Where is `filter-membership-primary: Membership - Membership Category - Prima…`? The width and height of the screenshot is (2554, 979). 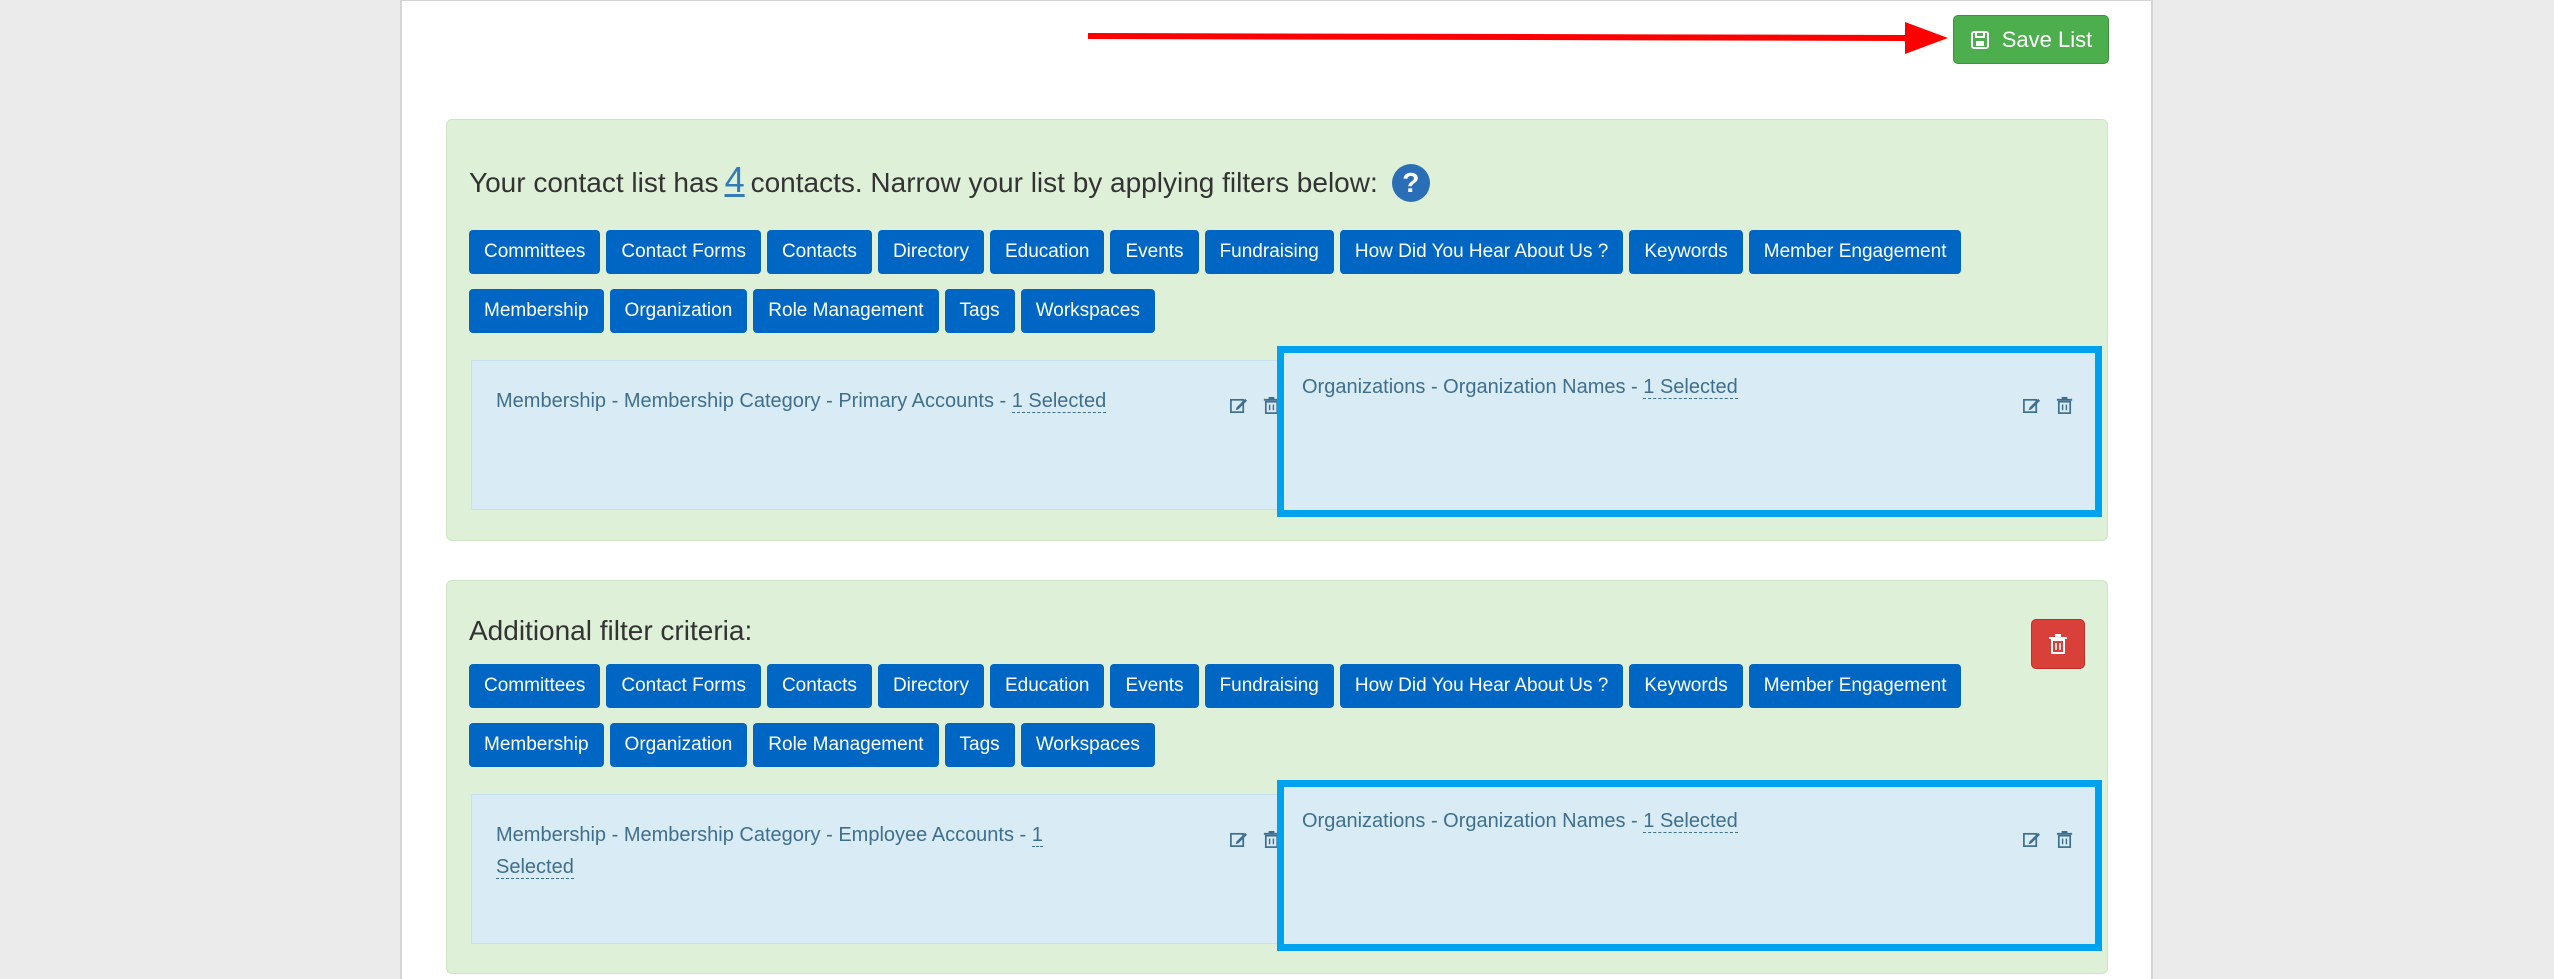
filter-membership-primary: Membership - Membership Category - Prima… is located at coordinates (877, 435).